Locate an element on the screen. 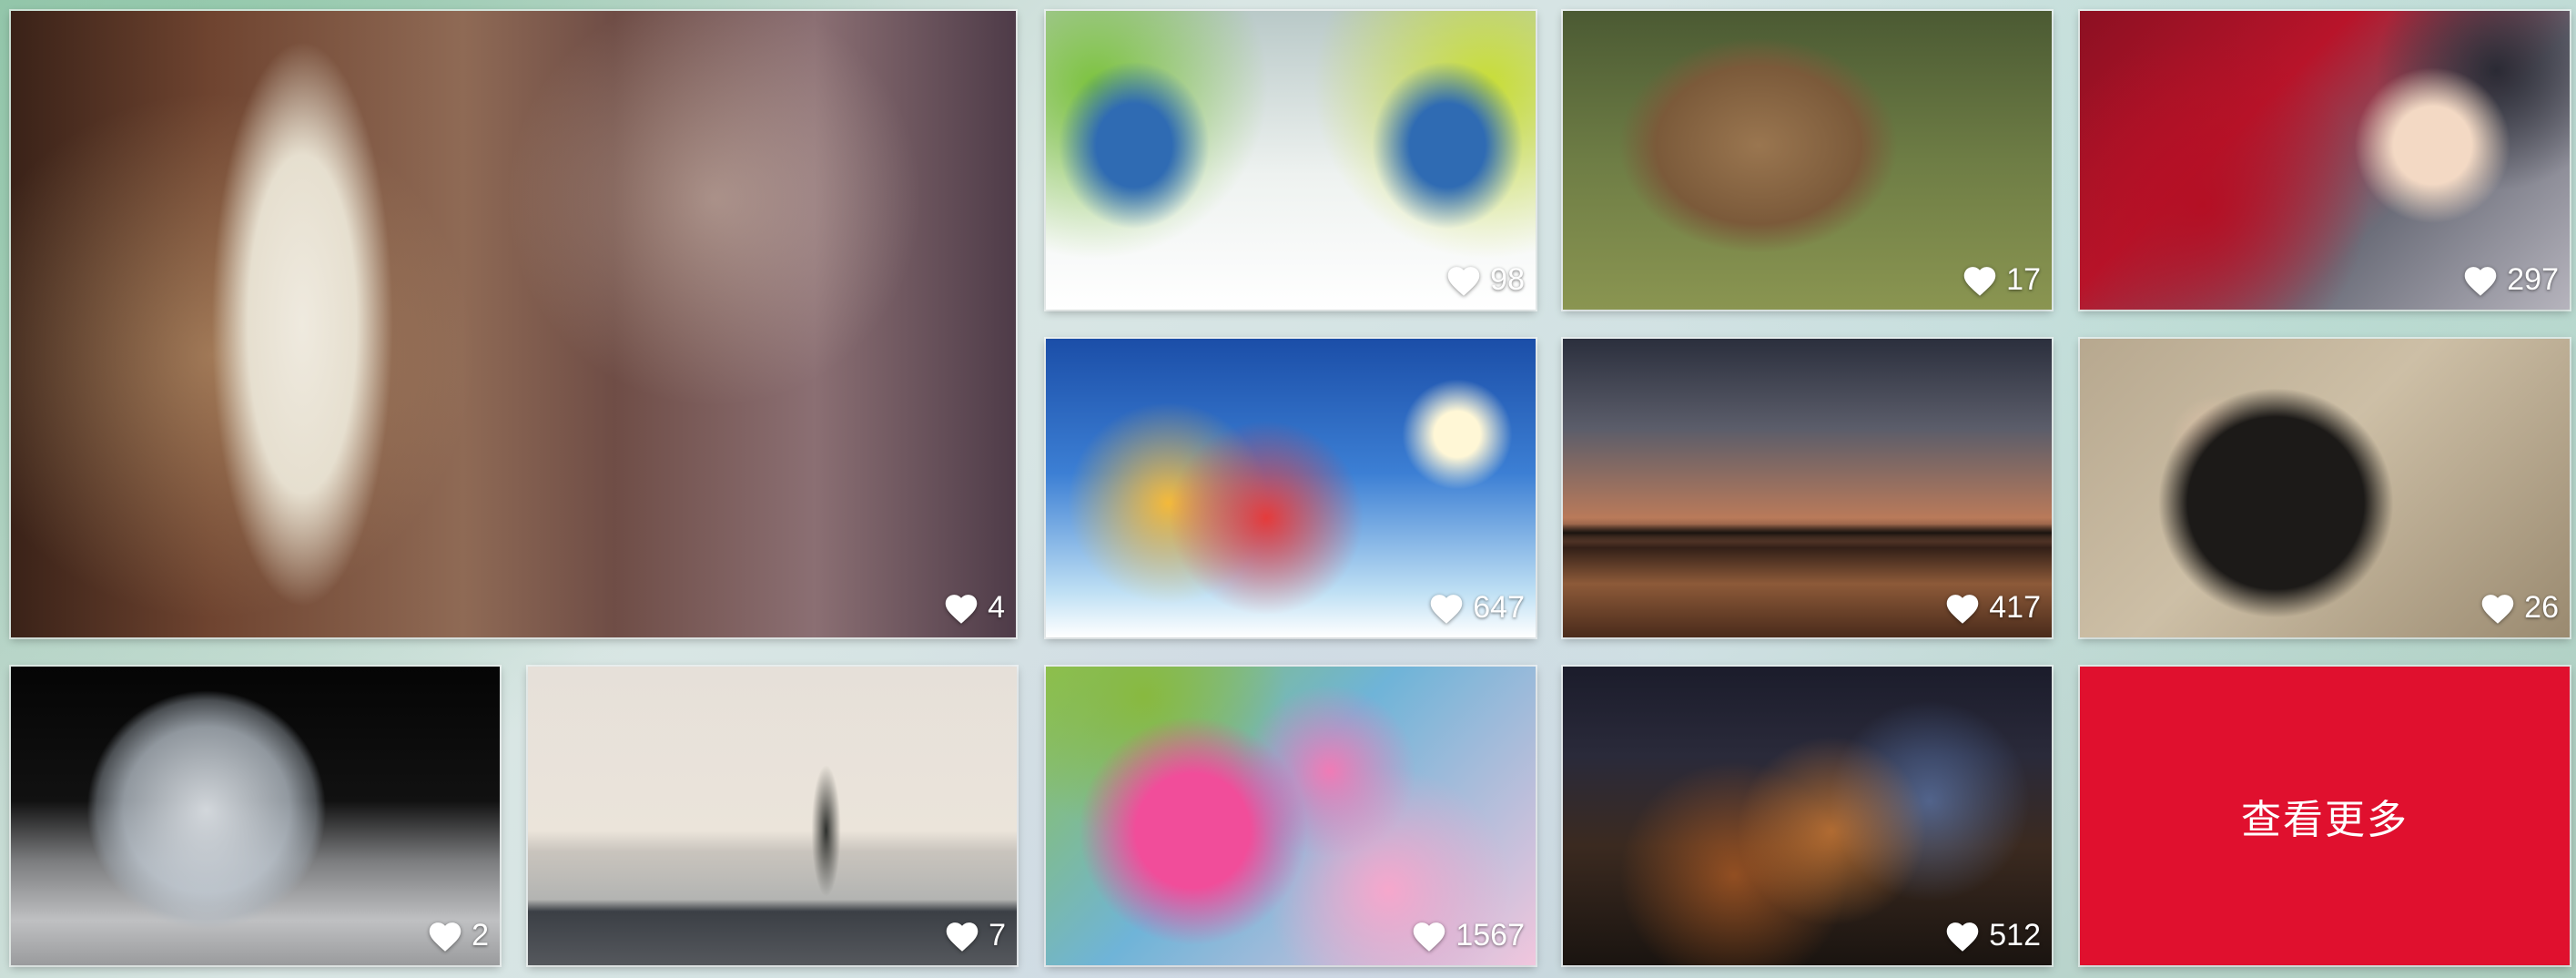  like-count: 7 is located at coordinates (974, 935).